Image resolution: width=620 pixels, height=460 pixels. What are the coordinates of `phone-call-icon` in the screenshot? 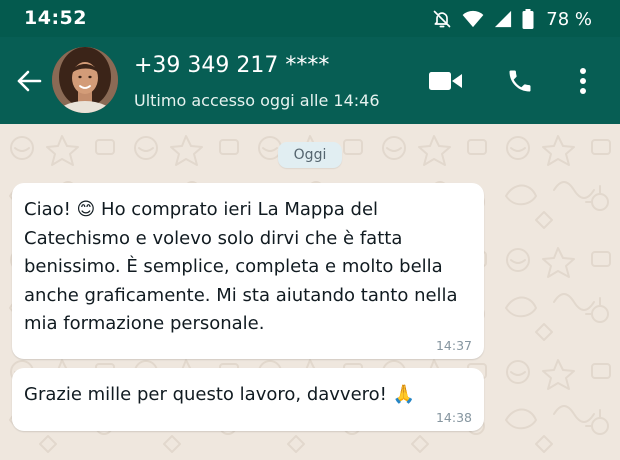 It's located at (520, 81).